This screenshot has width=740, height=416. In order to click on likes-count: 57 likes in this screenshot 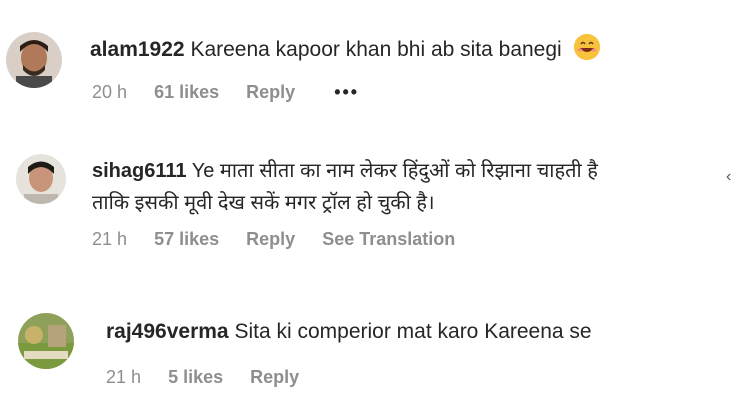, I will do `click(186, 239)`.